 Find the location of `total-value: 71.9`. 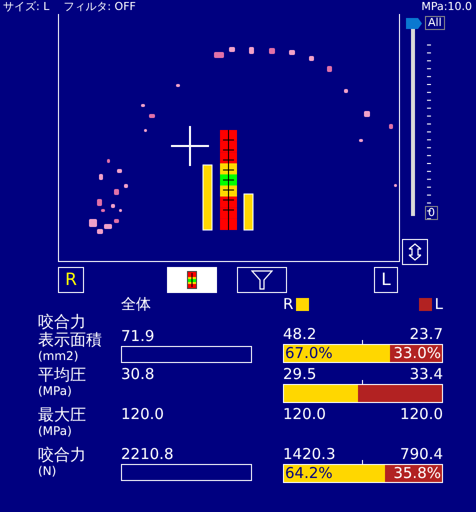

total-value: 71.9 is located at coordinates (138, 336).